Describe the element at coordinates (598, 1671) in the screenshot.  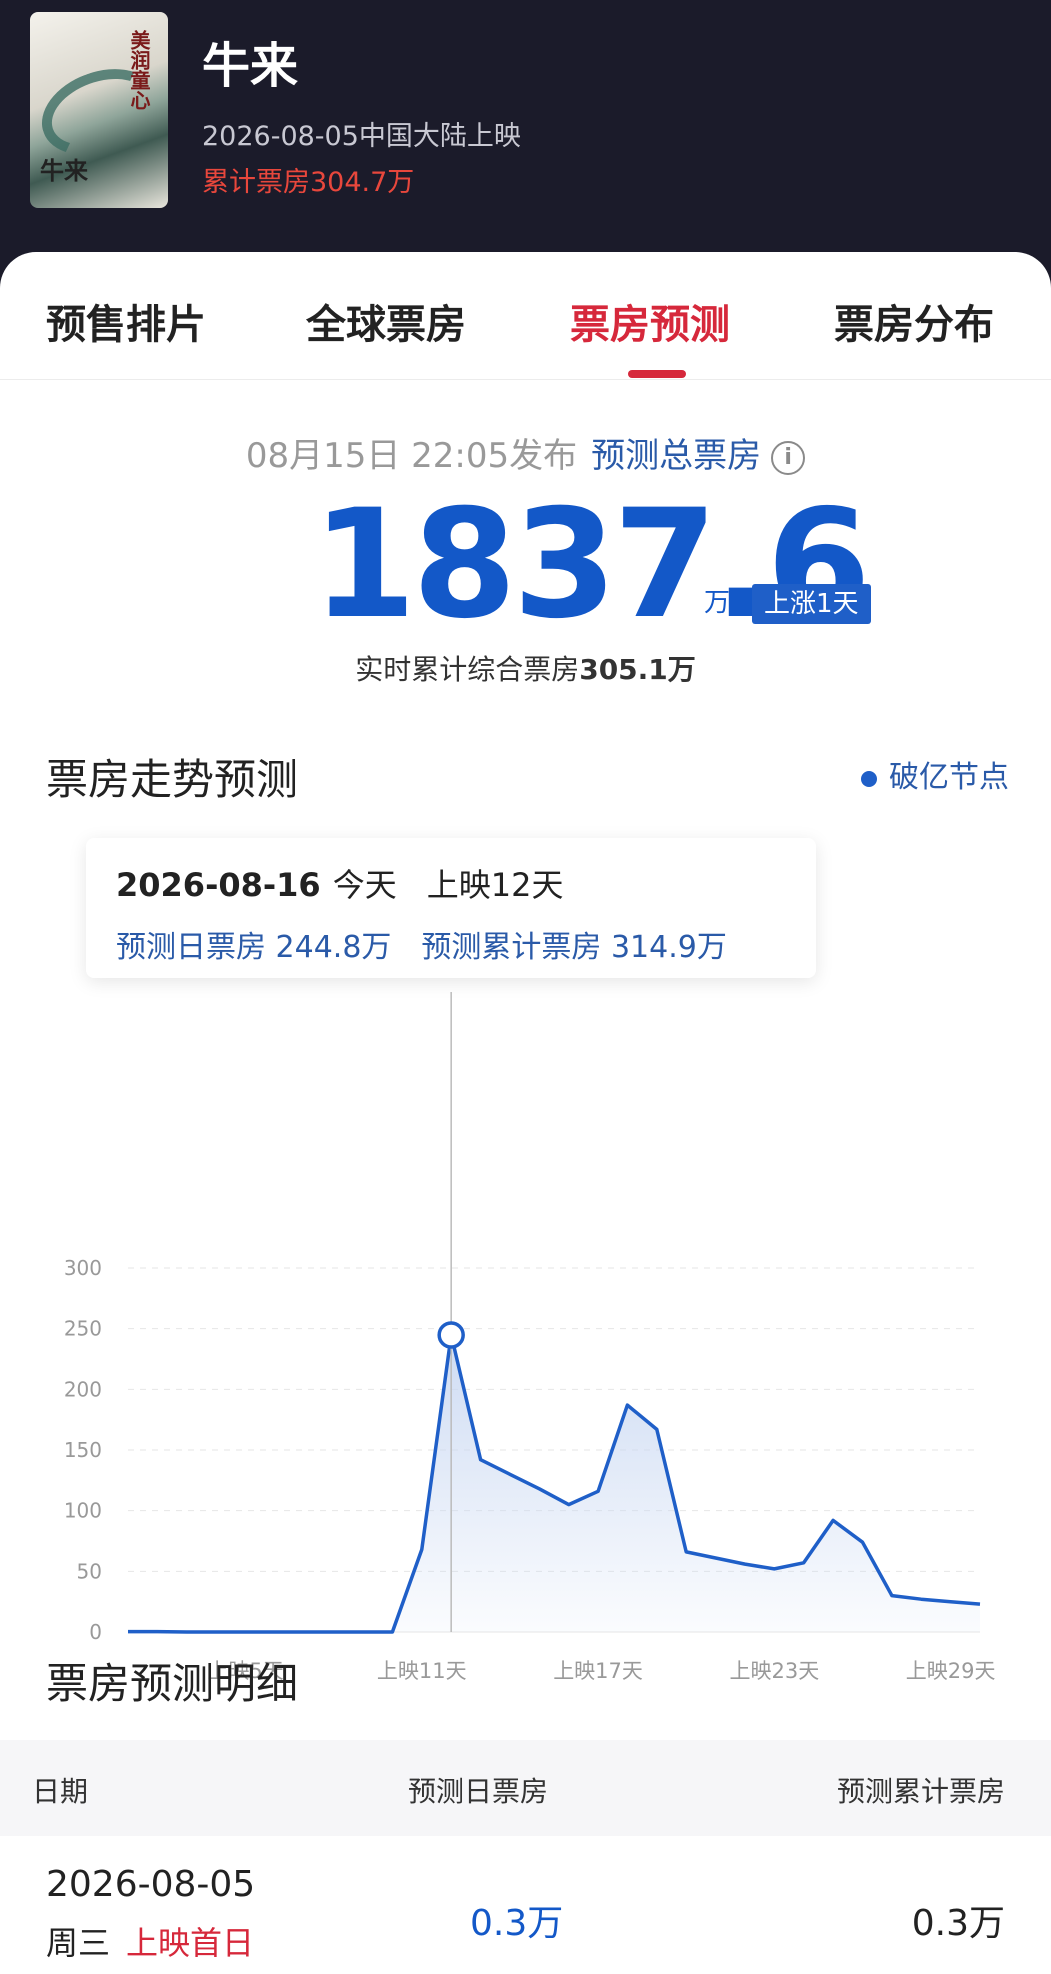
I see `x-tick-label: 上映17天` at that location.